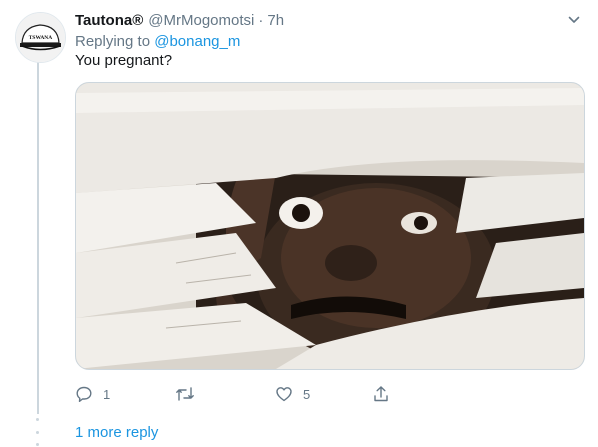  Describe the element at coordinates (284, 394) in the screenshot. I see `heart-icon` at that location.